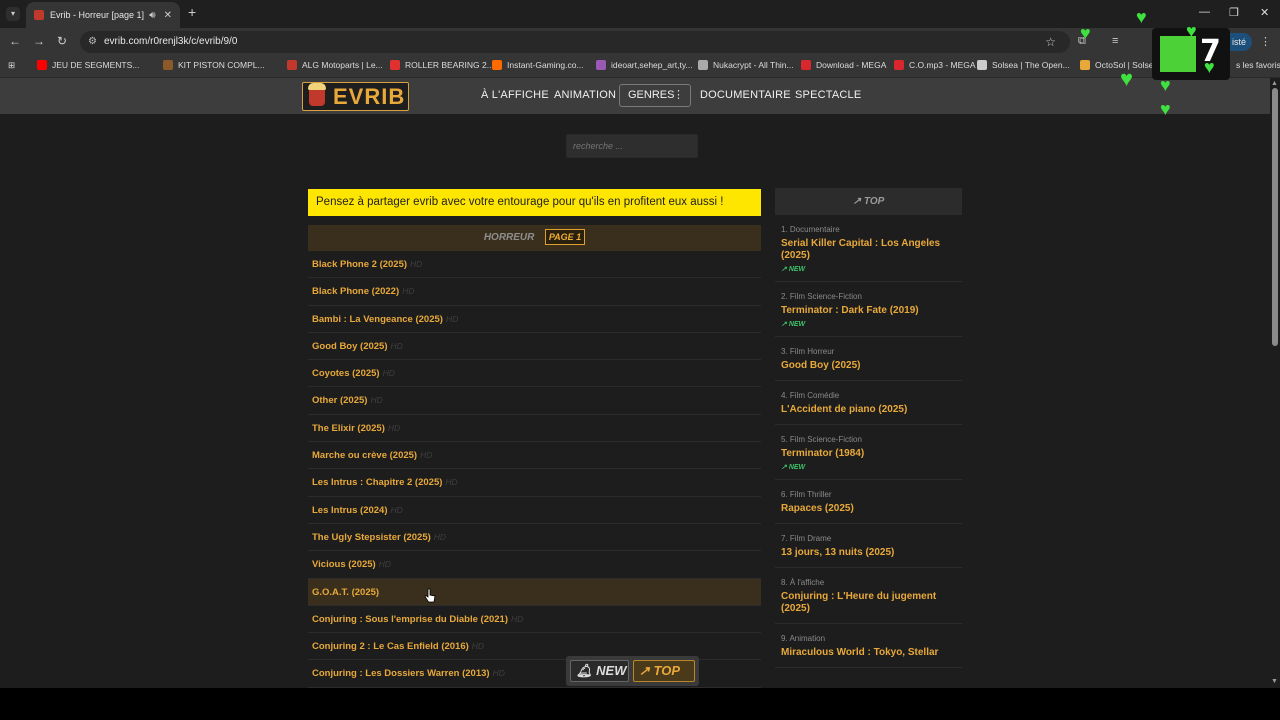 This screenshot has width=1280, height=720. I want to click on nav-genres: GENRES ⋮, so click(655, 95).